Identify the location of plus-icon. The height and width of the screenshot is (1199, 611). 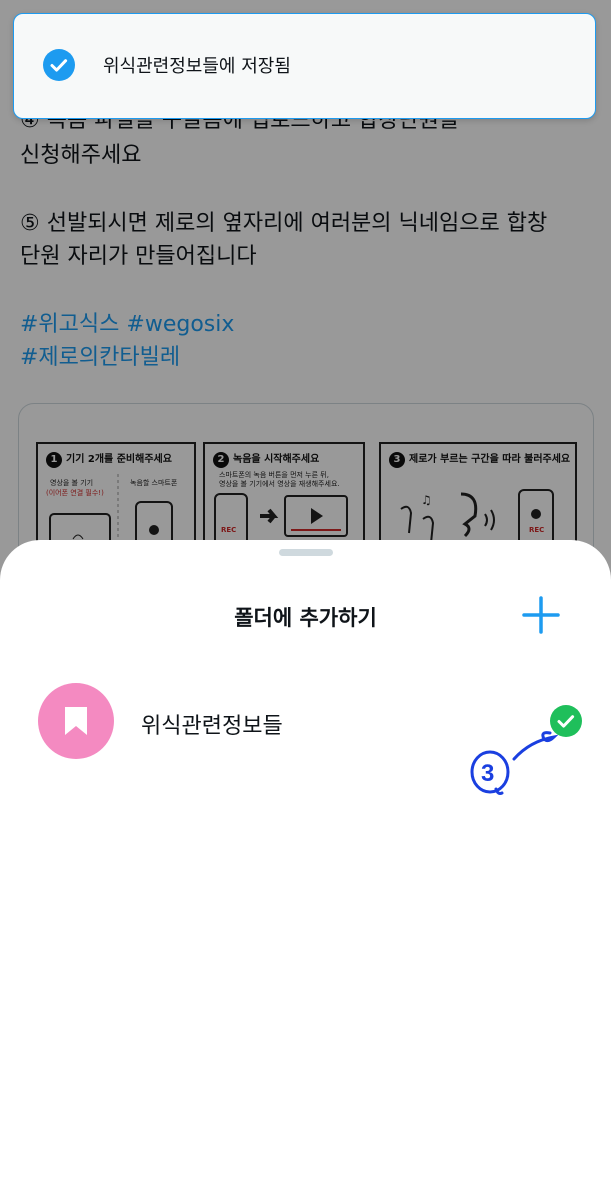
(541, 615).